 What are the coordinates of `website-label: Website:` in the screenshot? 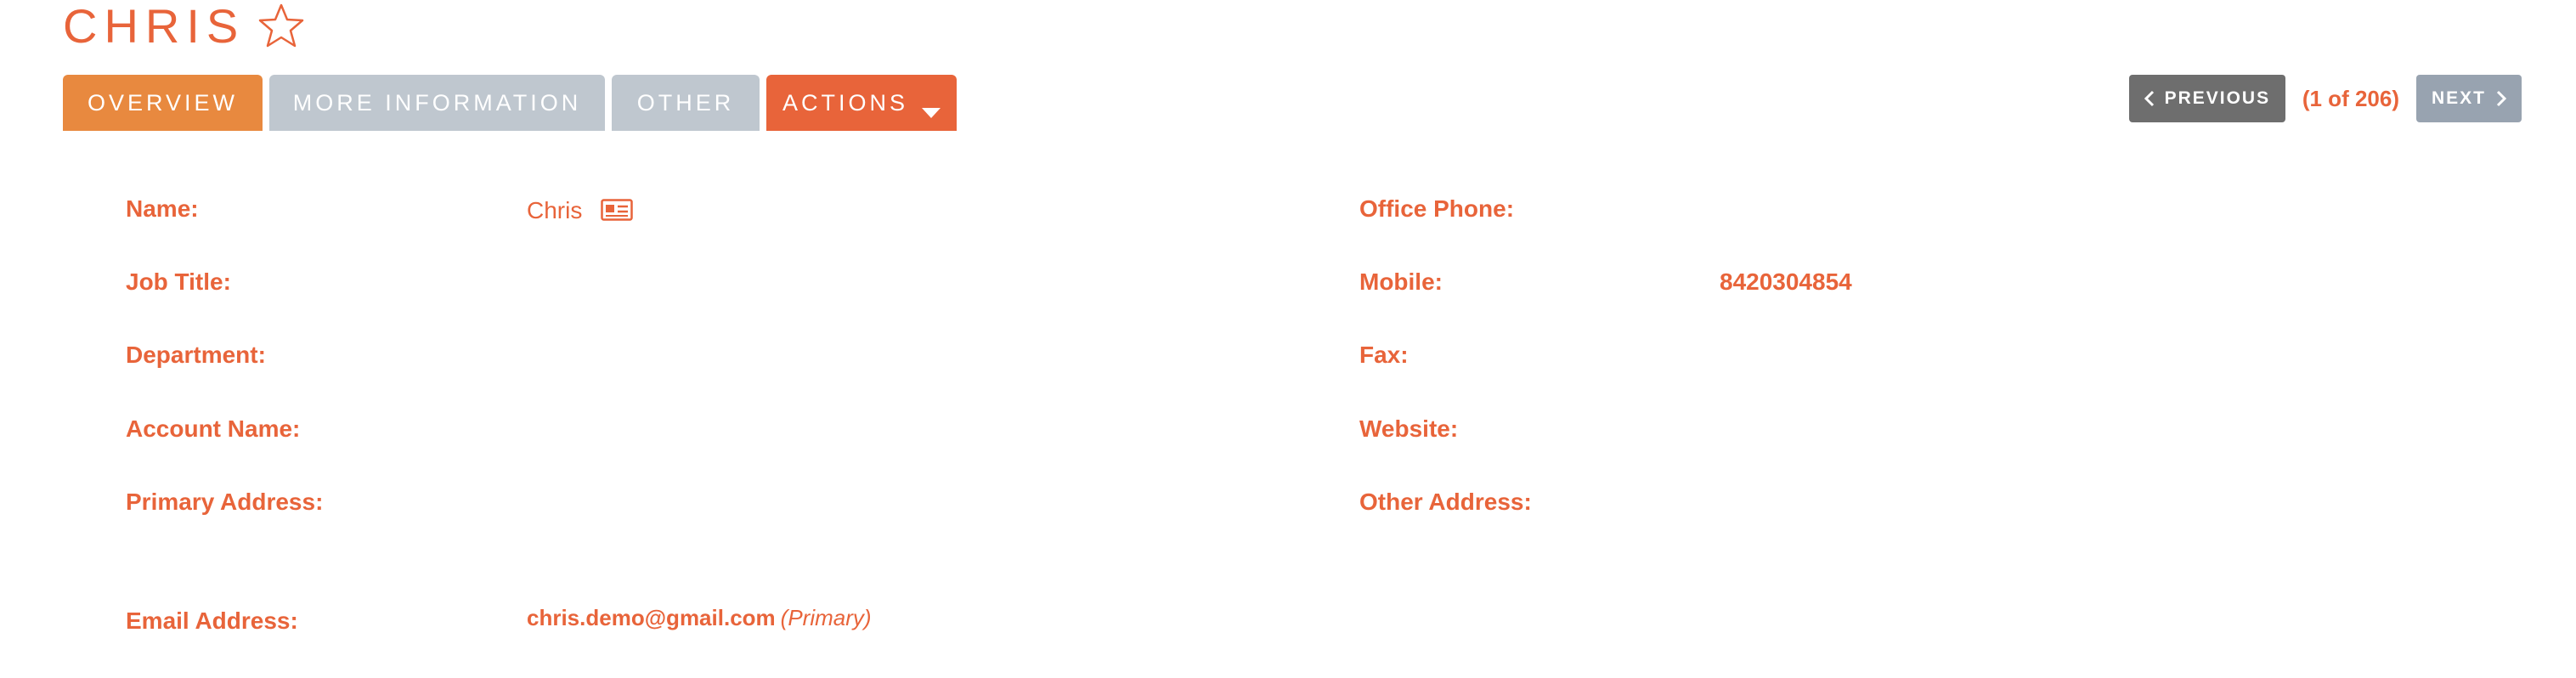 It's located at (1409, 428).